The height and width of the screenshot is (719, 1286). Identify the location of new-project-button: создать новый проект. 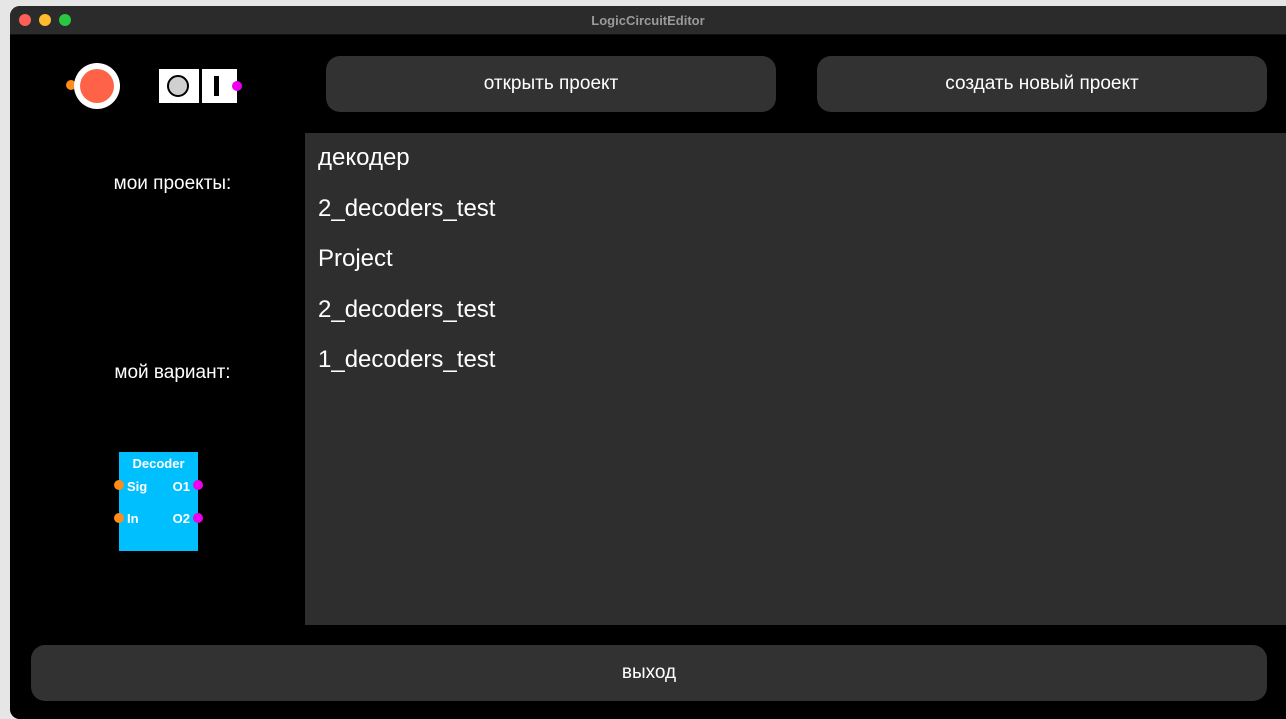
(1042, 84).